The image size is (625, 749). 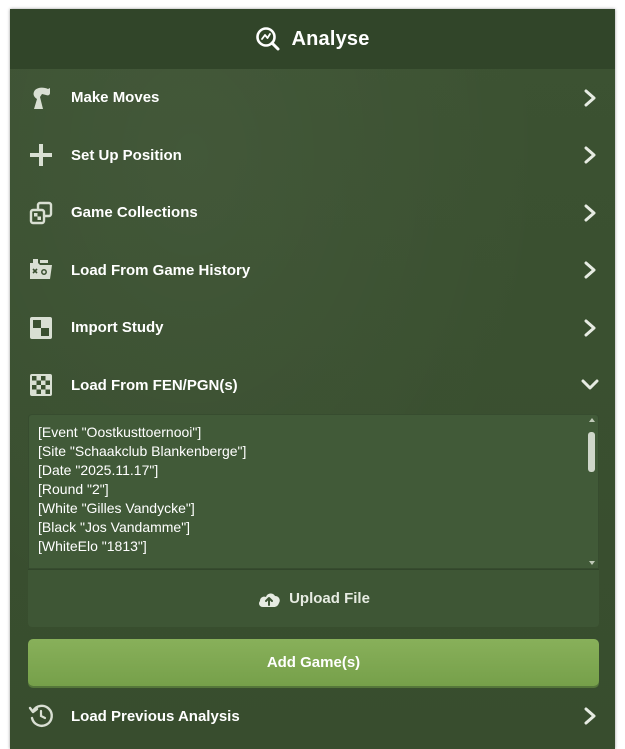 I want to click on add-games-button: Add Game(s), so click(x=313, y=662).